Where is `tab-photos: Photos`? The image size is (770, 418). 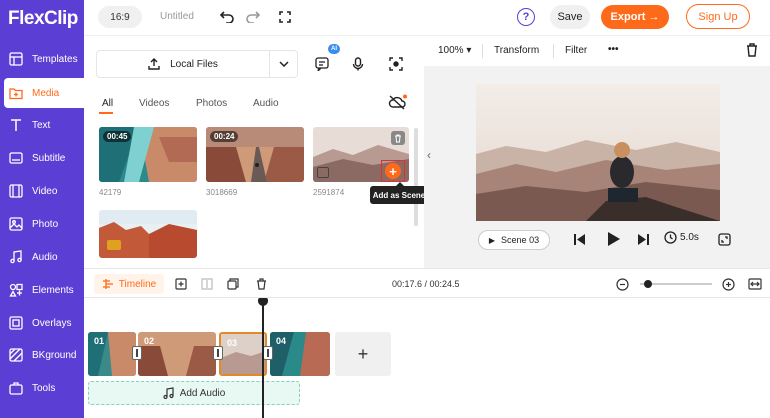
tab-photos: Photos is located at coordinates (211, 103).